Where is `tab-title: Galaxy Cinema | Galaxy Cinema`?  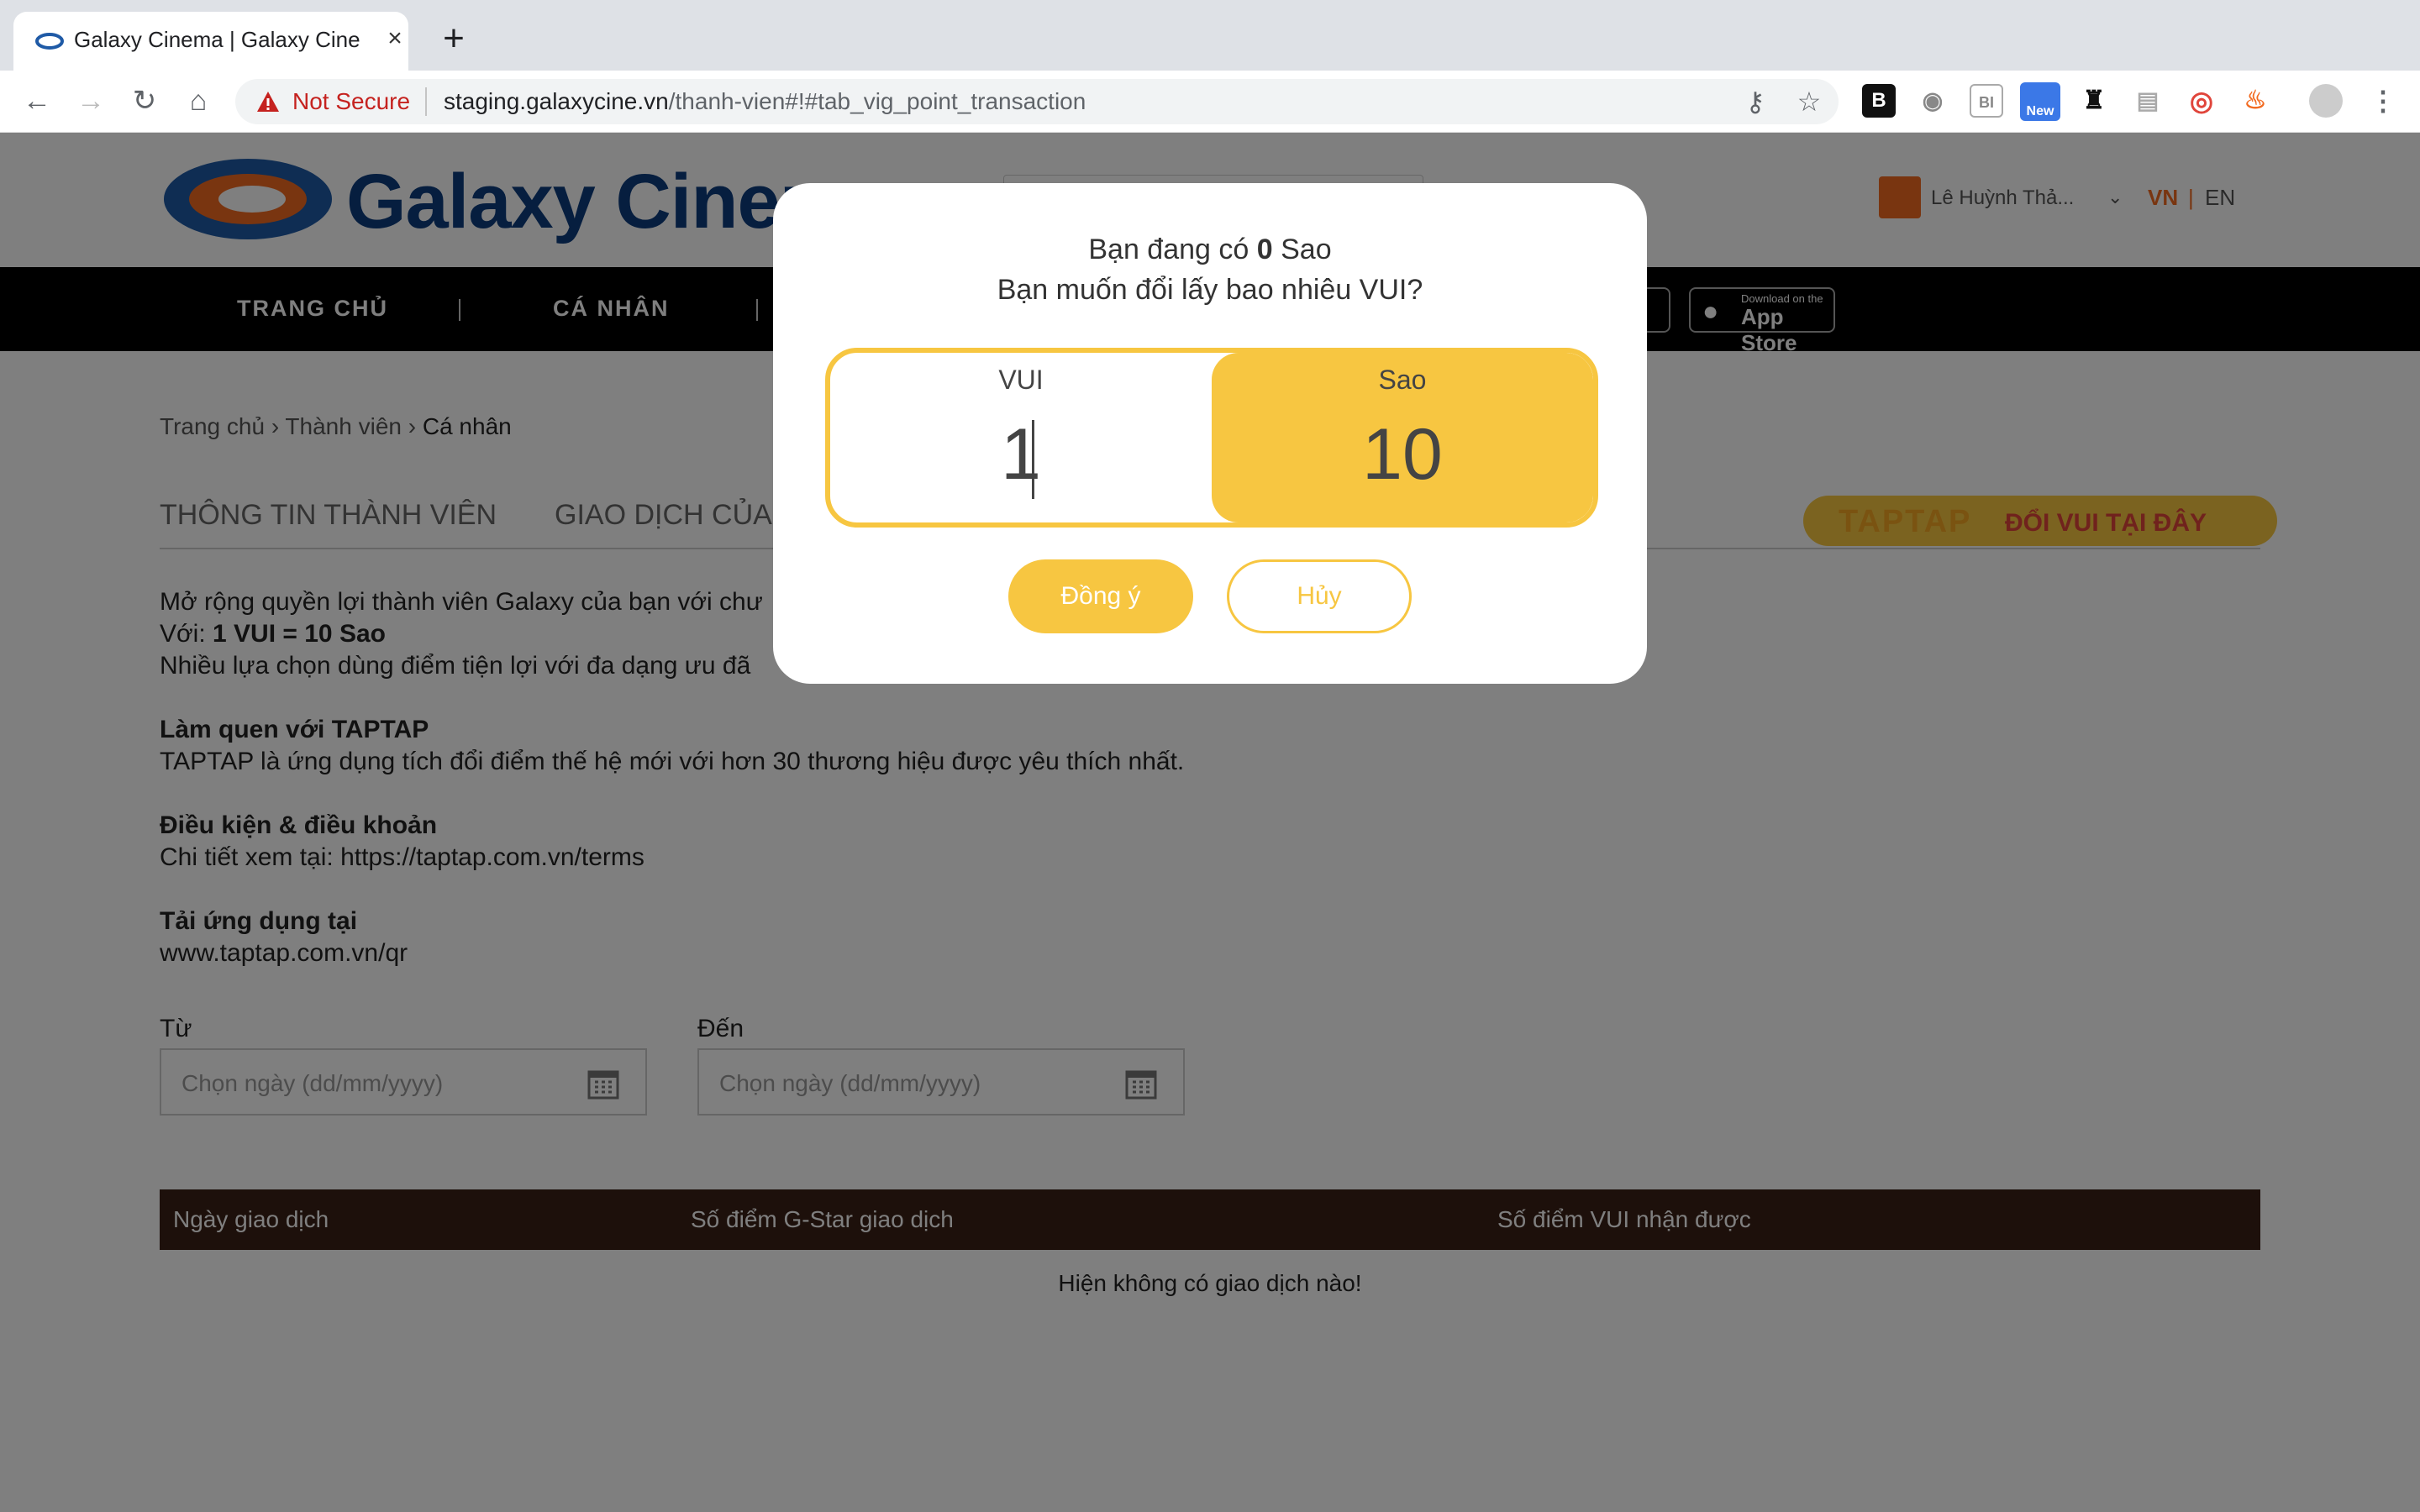 tab-title: Galaxy Cinema | Galaxy Cinema is located at coordinates (217, 39).